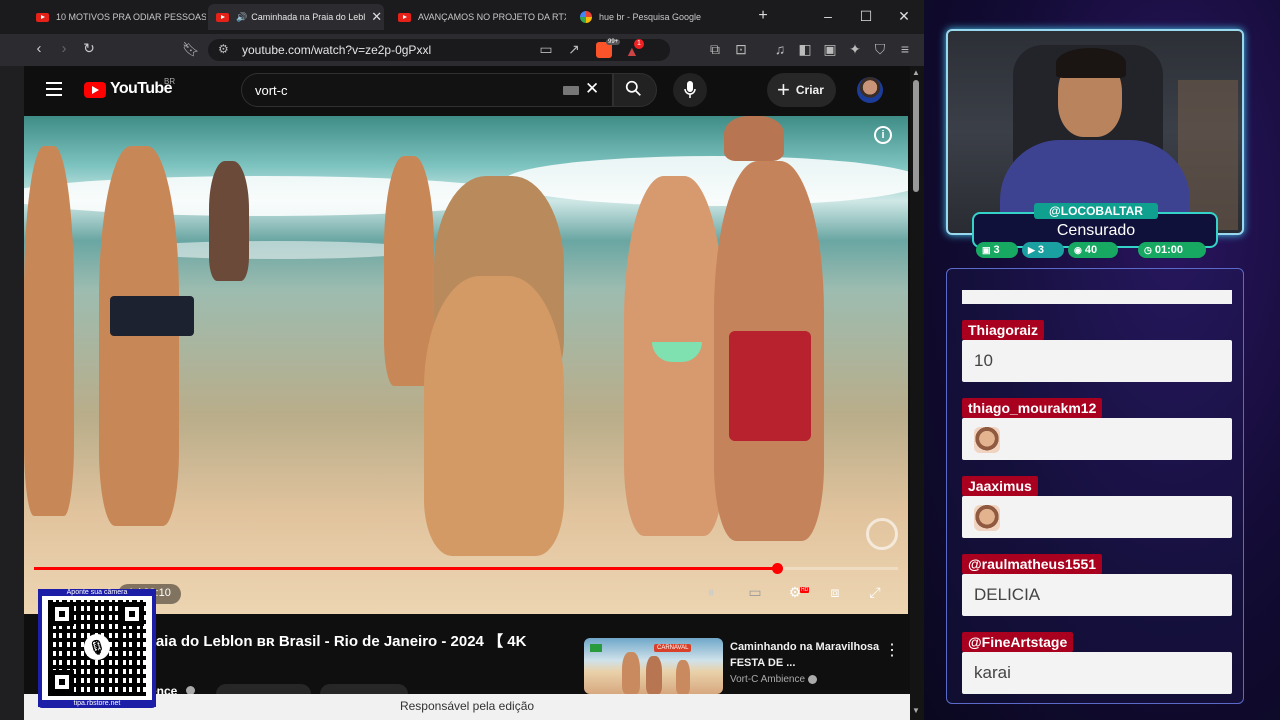 The image size is (1280, 720). I want to click on more-actions-icon: ⋮, so click(892, 650).